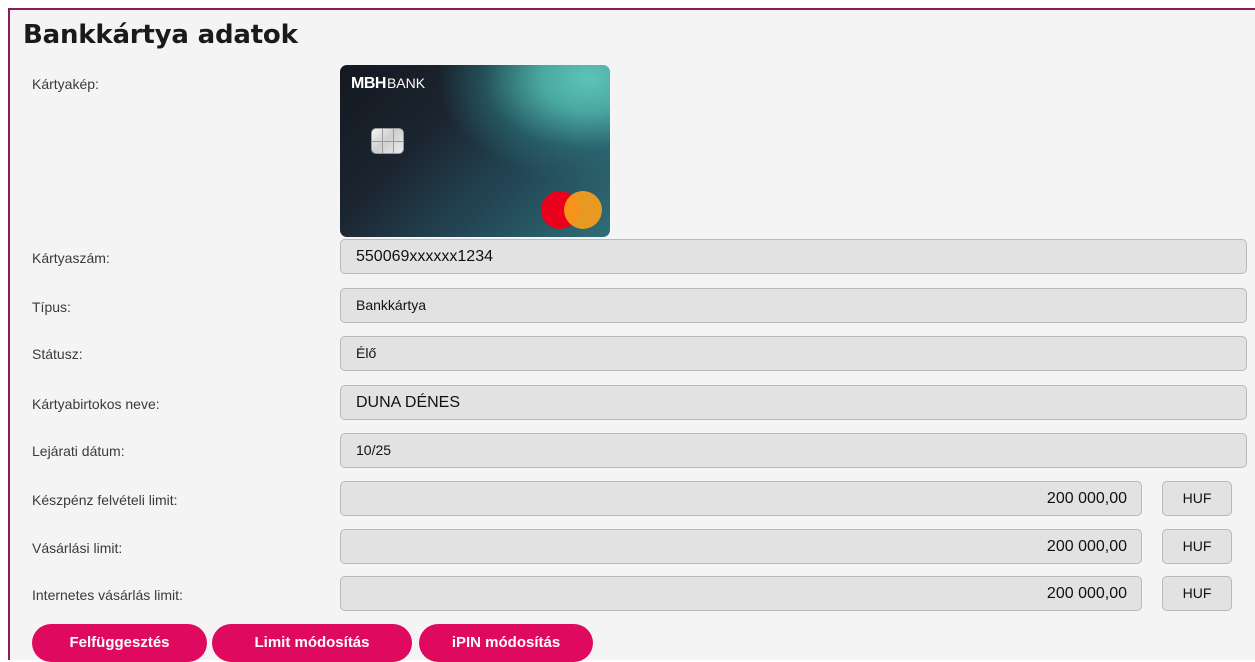  Describe the element at coordinates (77, 548) in the screenshot. I see `purchase-limit-label: Vásárlási limit:` at that location.